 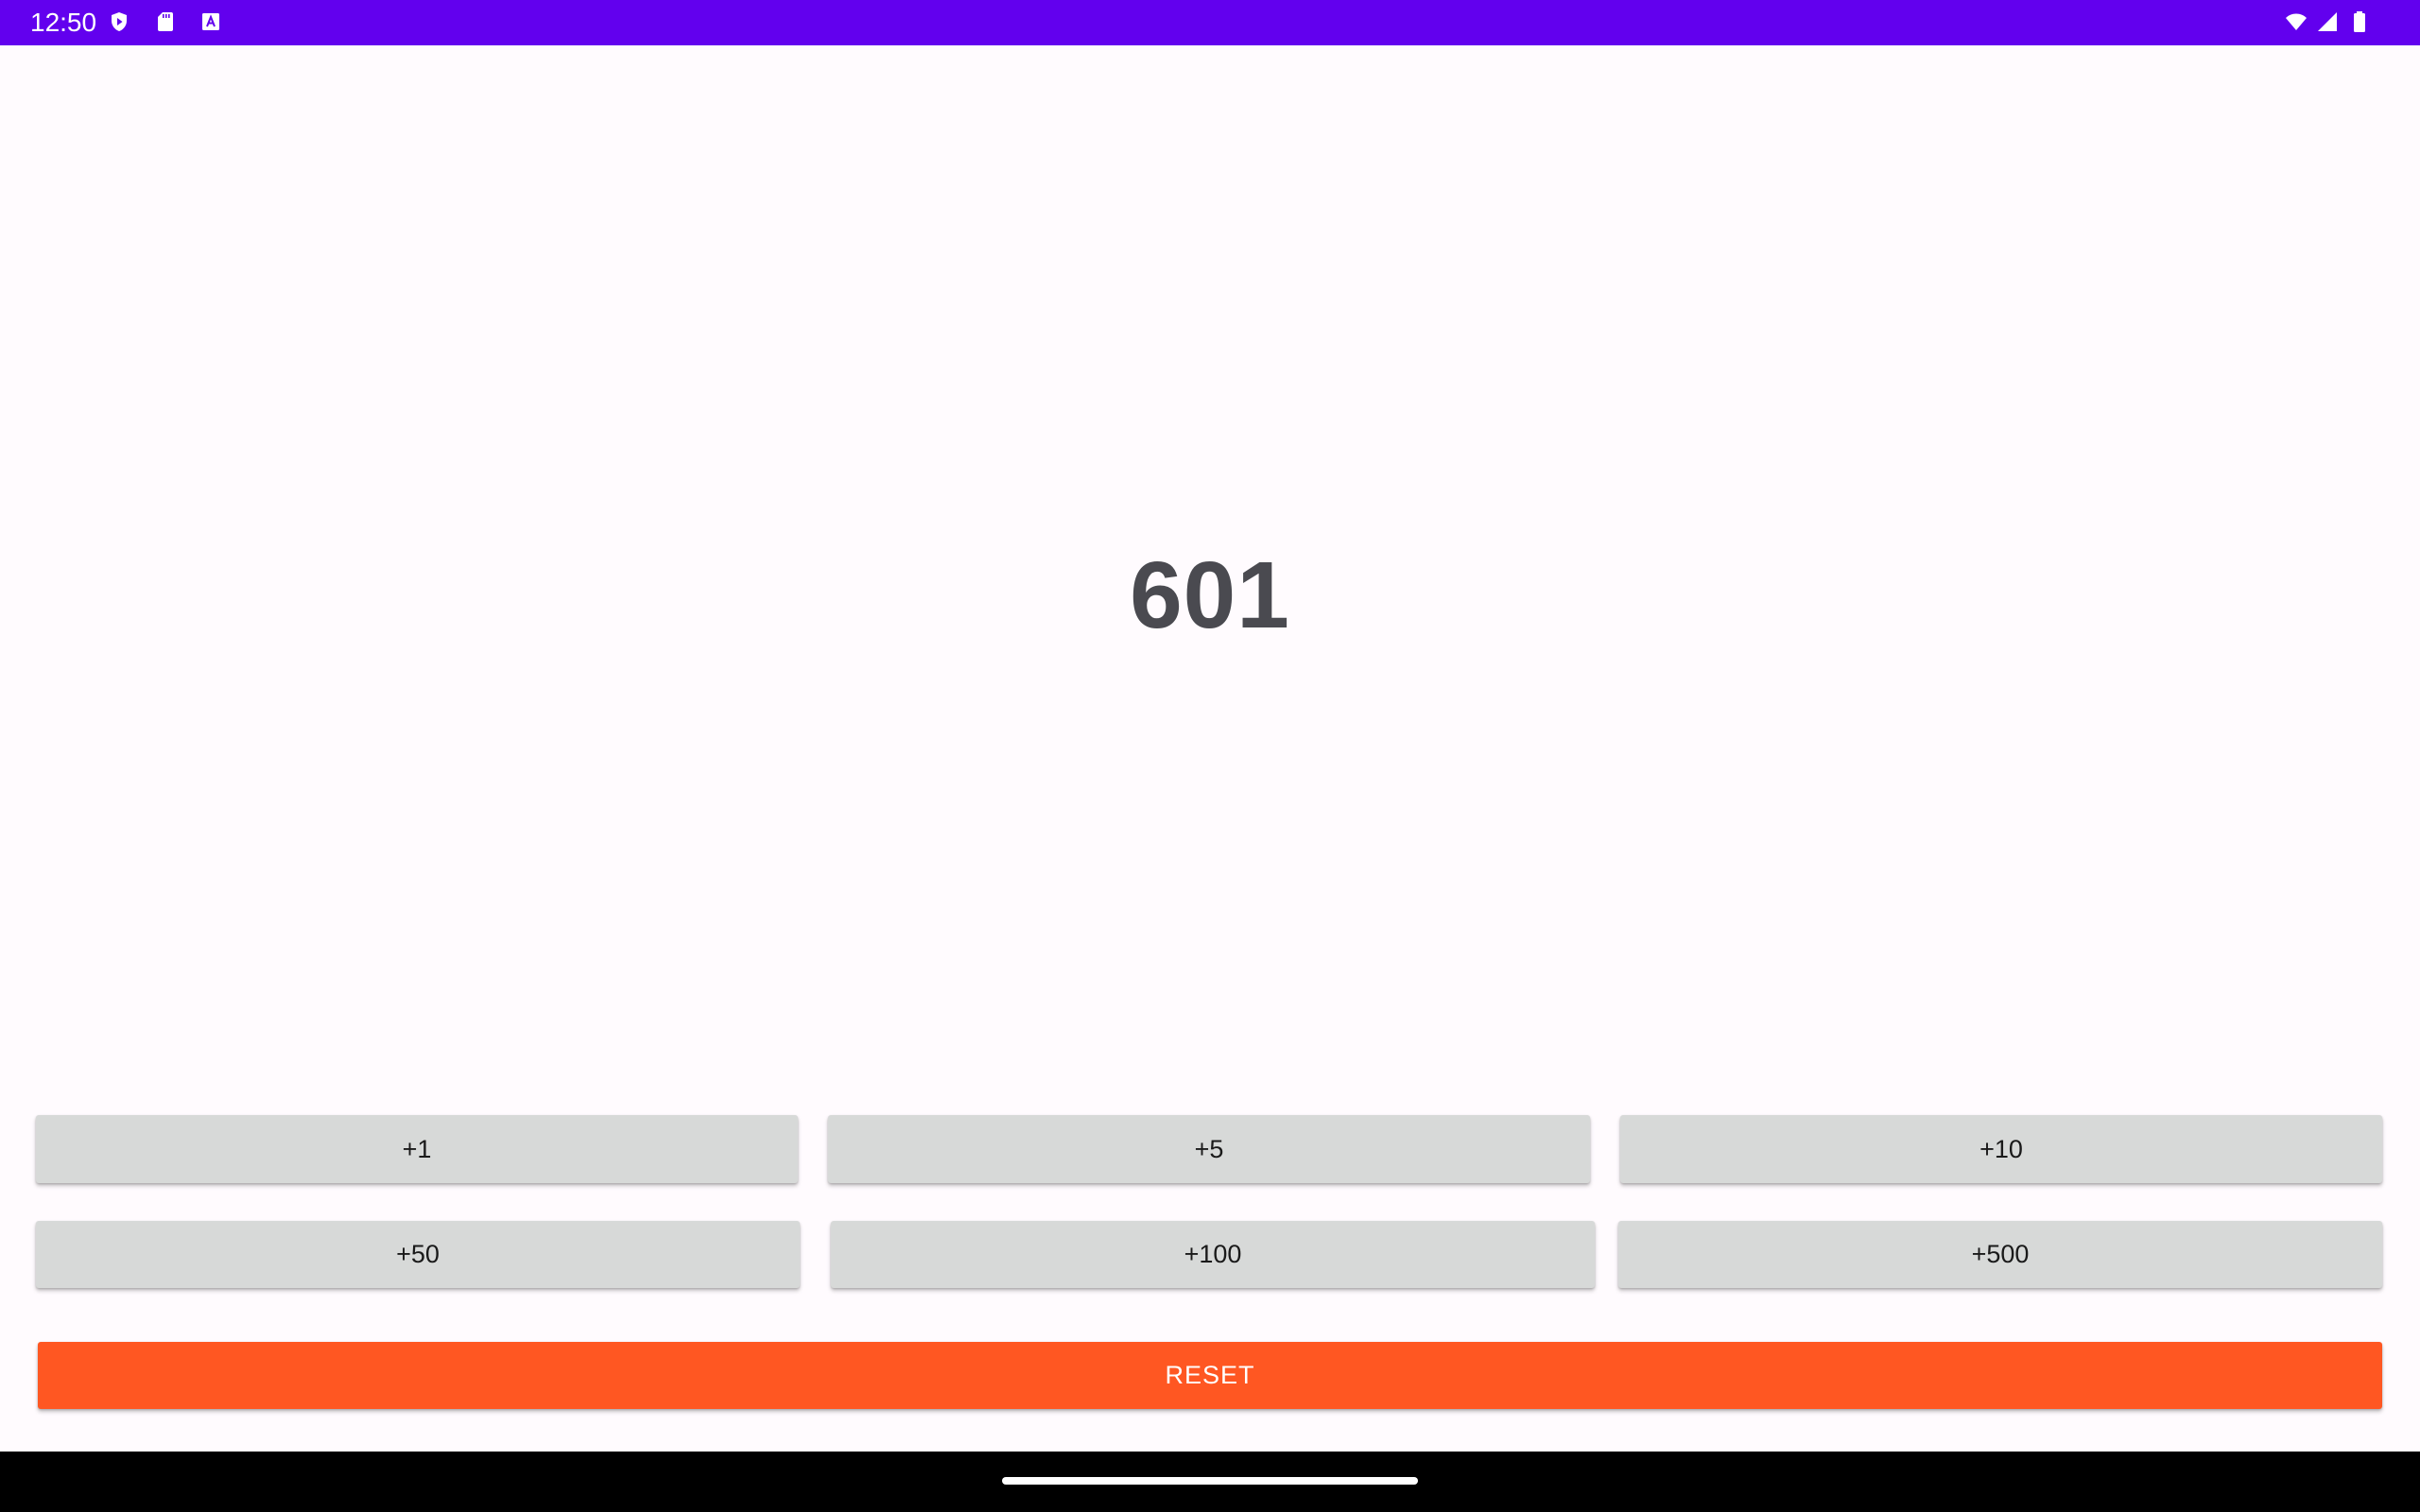 I want to click on navigation-bar, so click(x=1210, y=1482).